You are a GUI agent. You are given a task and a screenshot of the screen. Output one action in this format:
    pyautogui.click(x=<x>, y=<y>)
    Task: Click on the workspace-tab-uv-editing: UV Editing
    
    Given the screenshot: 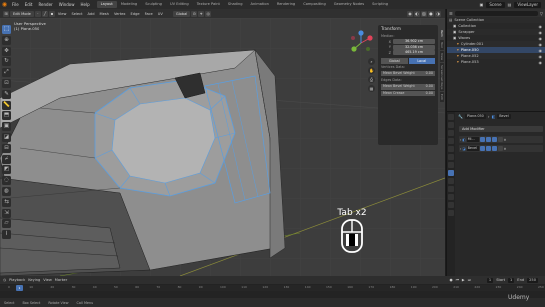 What is the action you would take?
    pyautogui.click(x=179, y=4)
    